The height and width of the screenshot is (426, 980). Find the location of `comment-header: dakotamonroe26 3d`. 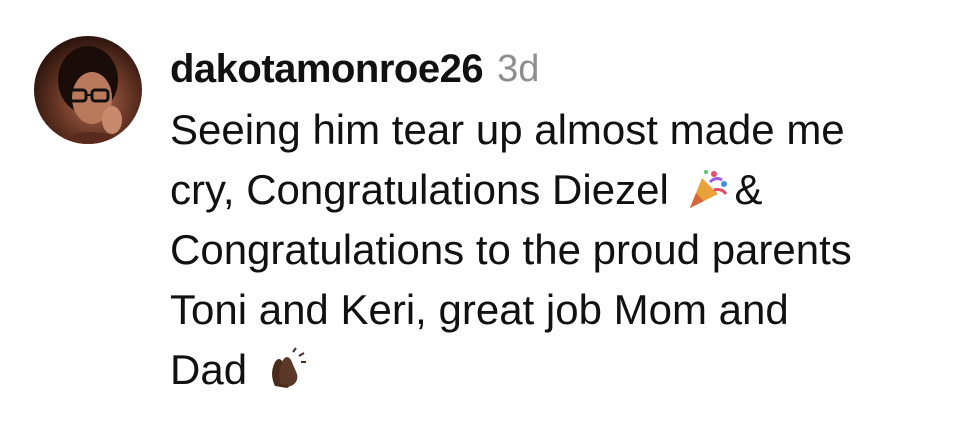

comment-header: dakotamonroe26 3d is located at coordinates (570, 69).